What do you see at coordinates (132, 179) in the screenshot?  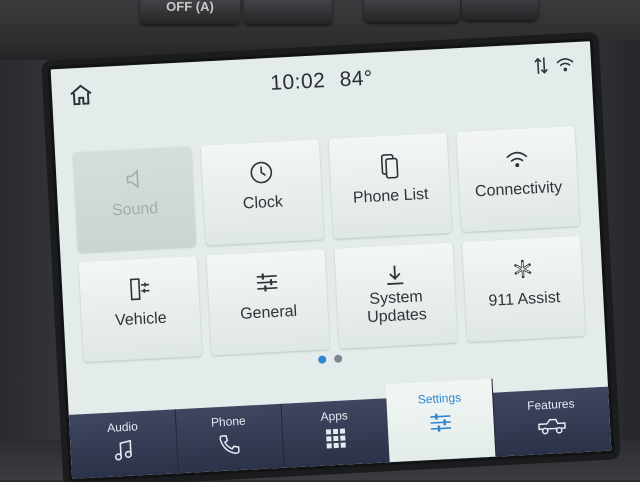 I see `speaker-icon` at bounding box center [132, 179].